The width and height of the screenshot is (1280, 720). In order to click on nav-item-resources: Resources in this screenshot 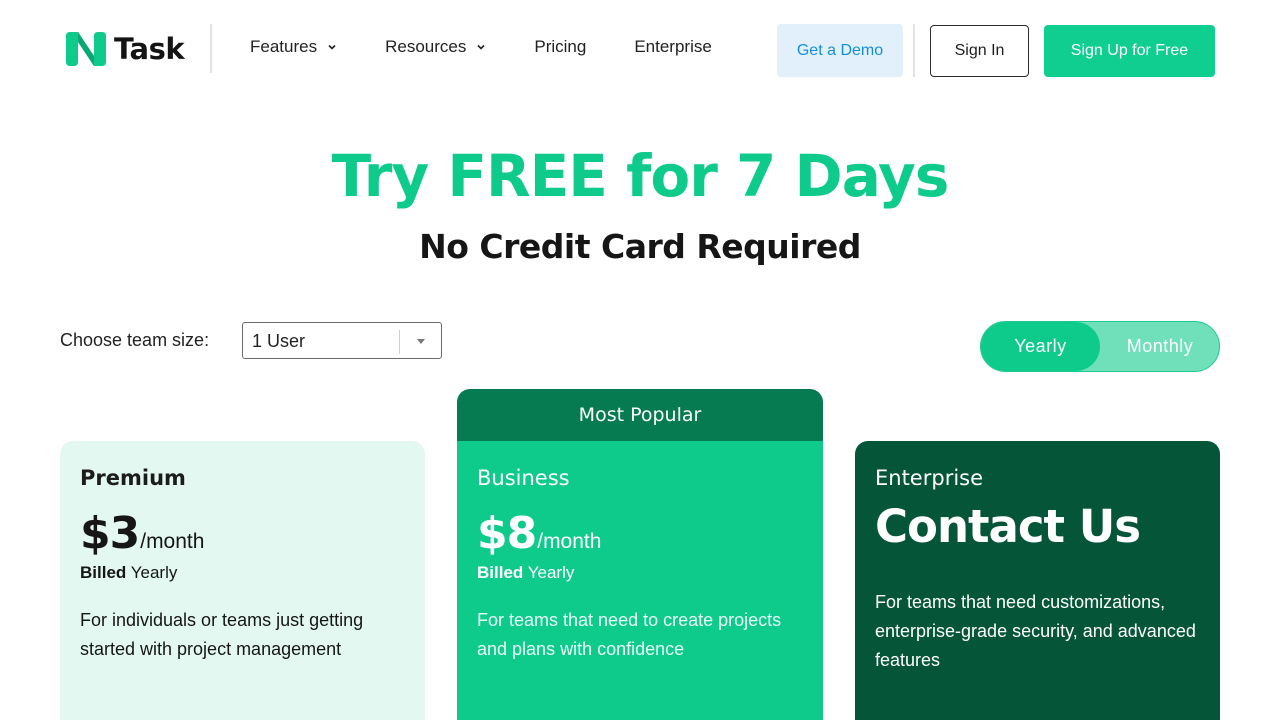, I will do `click(435, 47)`.